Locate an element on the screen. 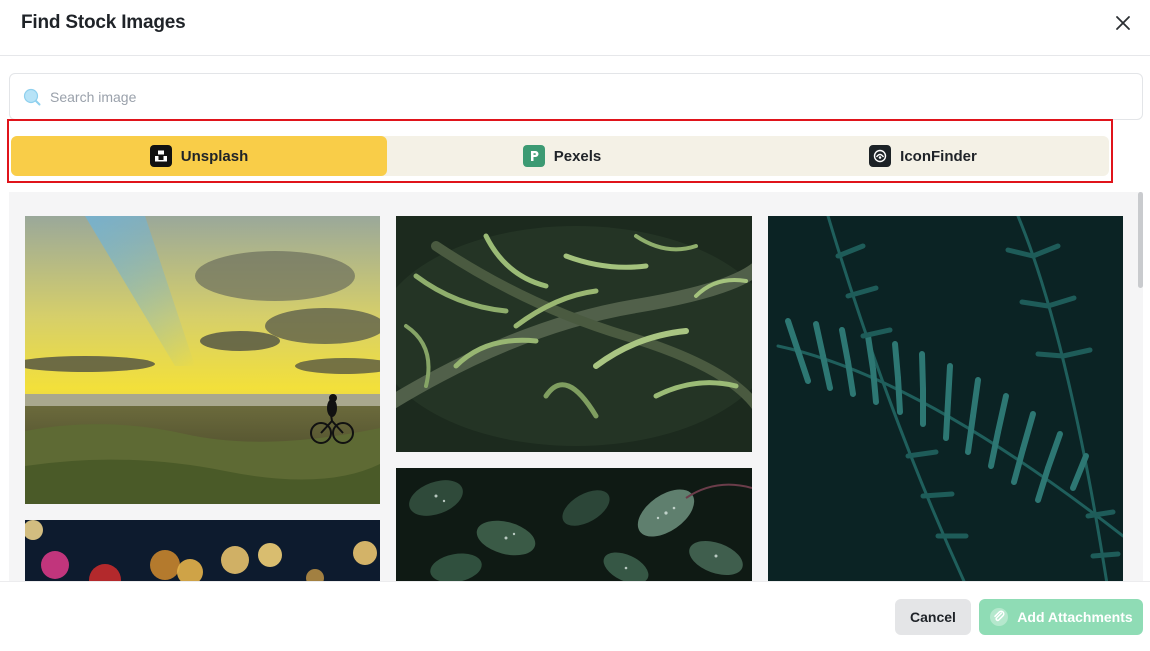  provider-tabs: Unsplash Pexels IconFinder is located at coordinates (560, 156).